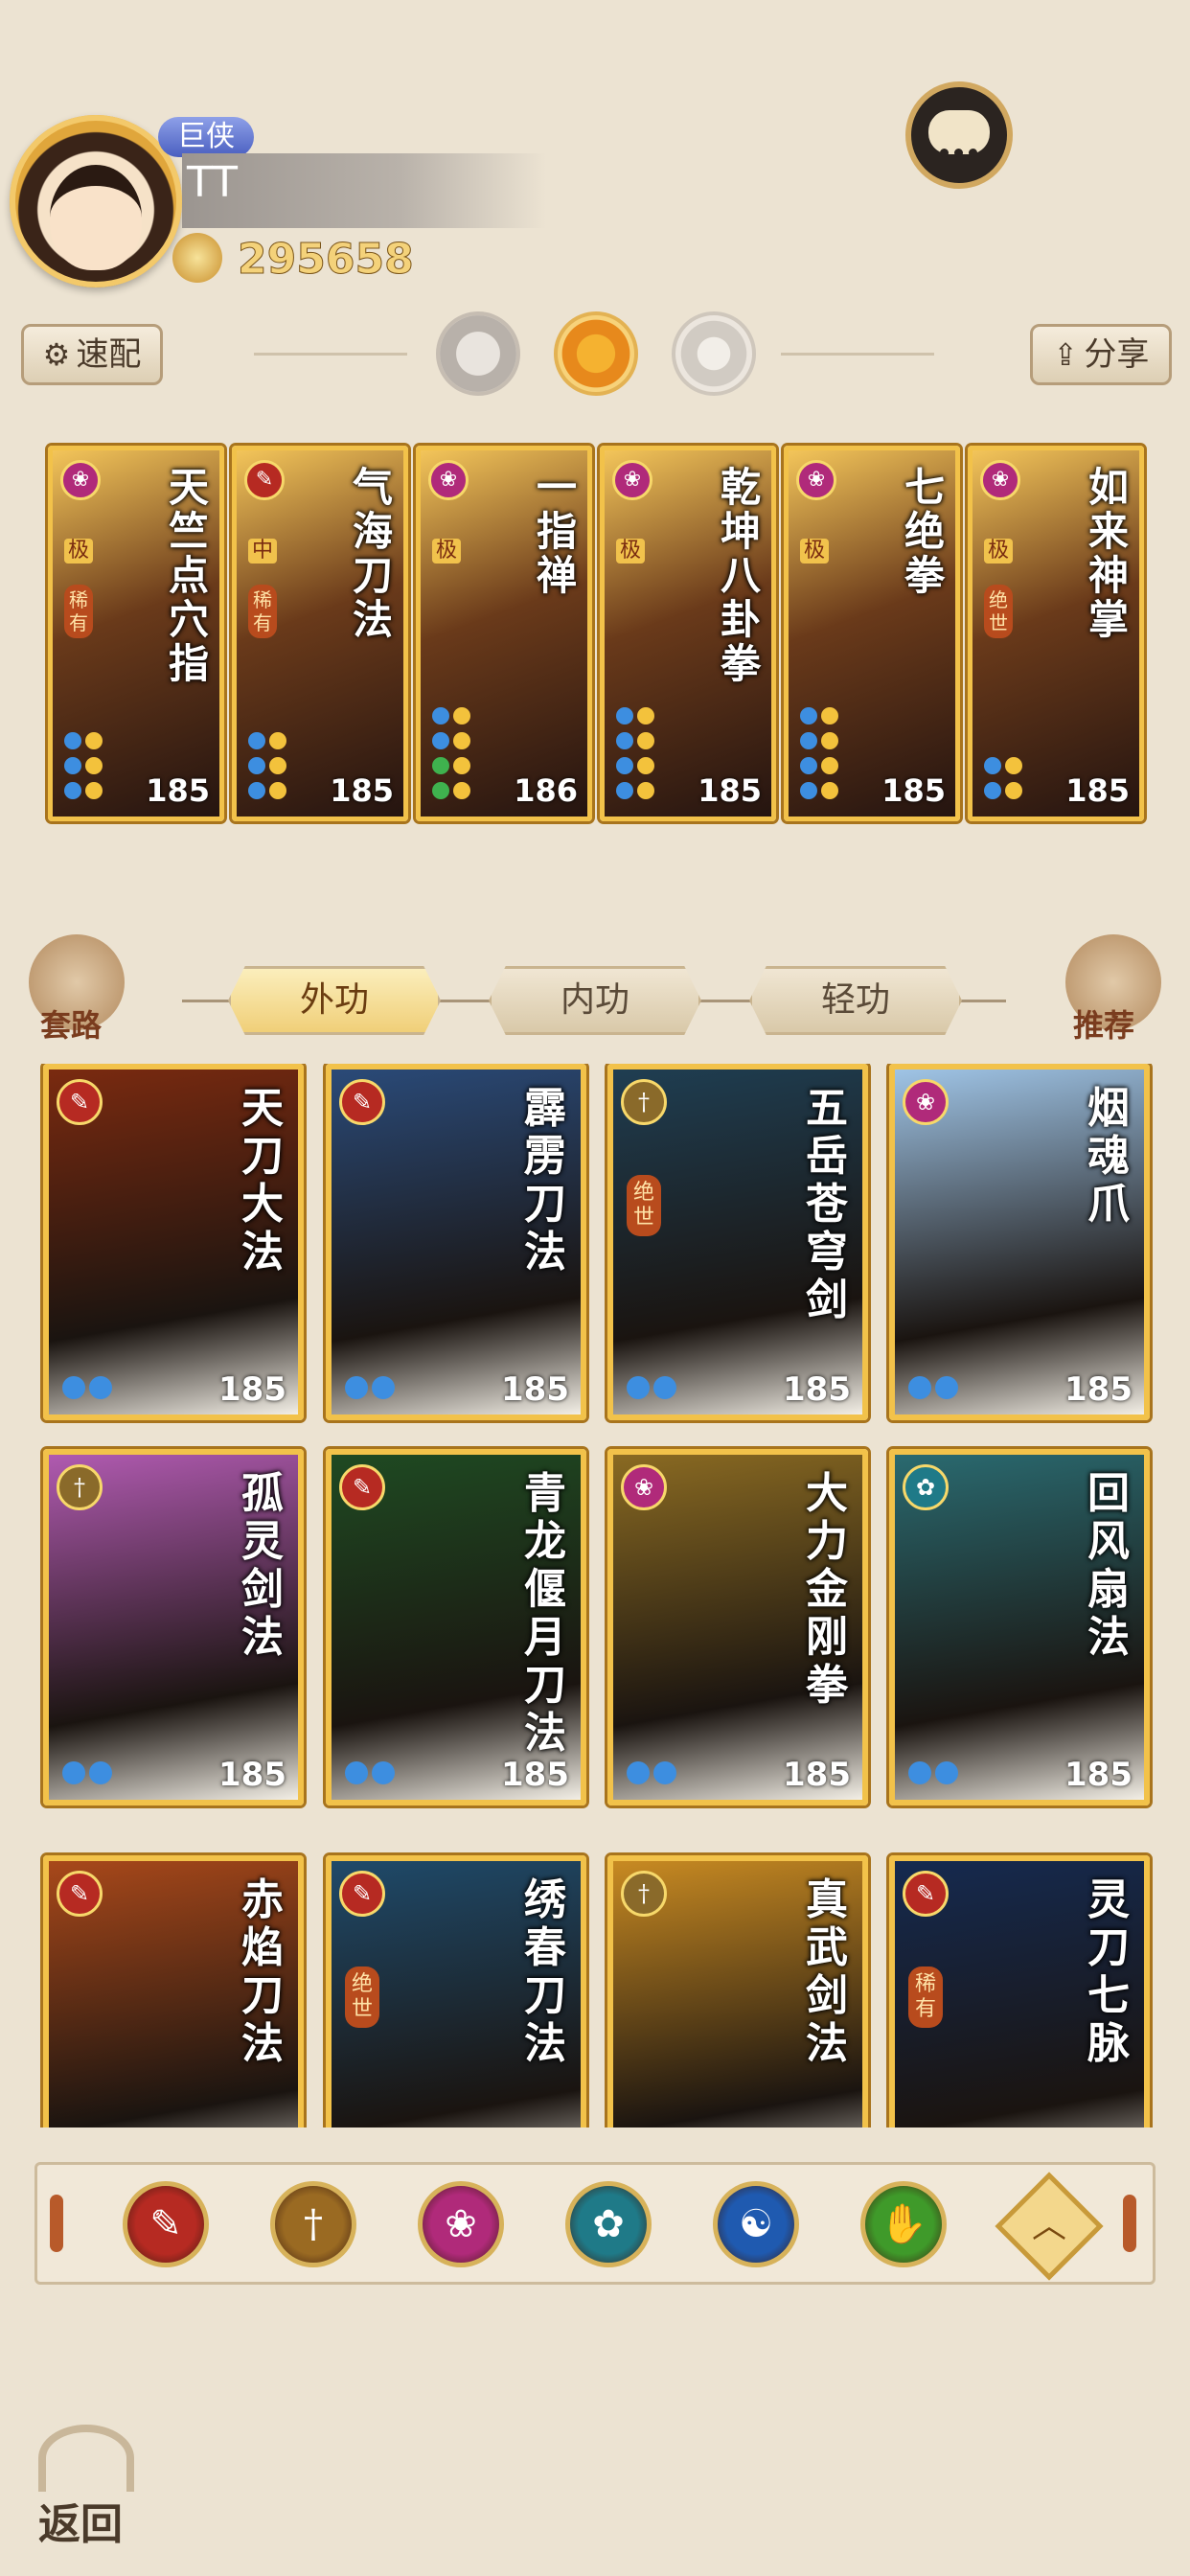  Describe the element at coordinates (136, 633) in the screenshot. I see `equipped-card: ❀ 天竺点穴指 极稀有 185` at that location.